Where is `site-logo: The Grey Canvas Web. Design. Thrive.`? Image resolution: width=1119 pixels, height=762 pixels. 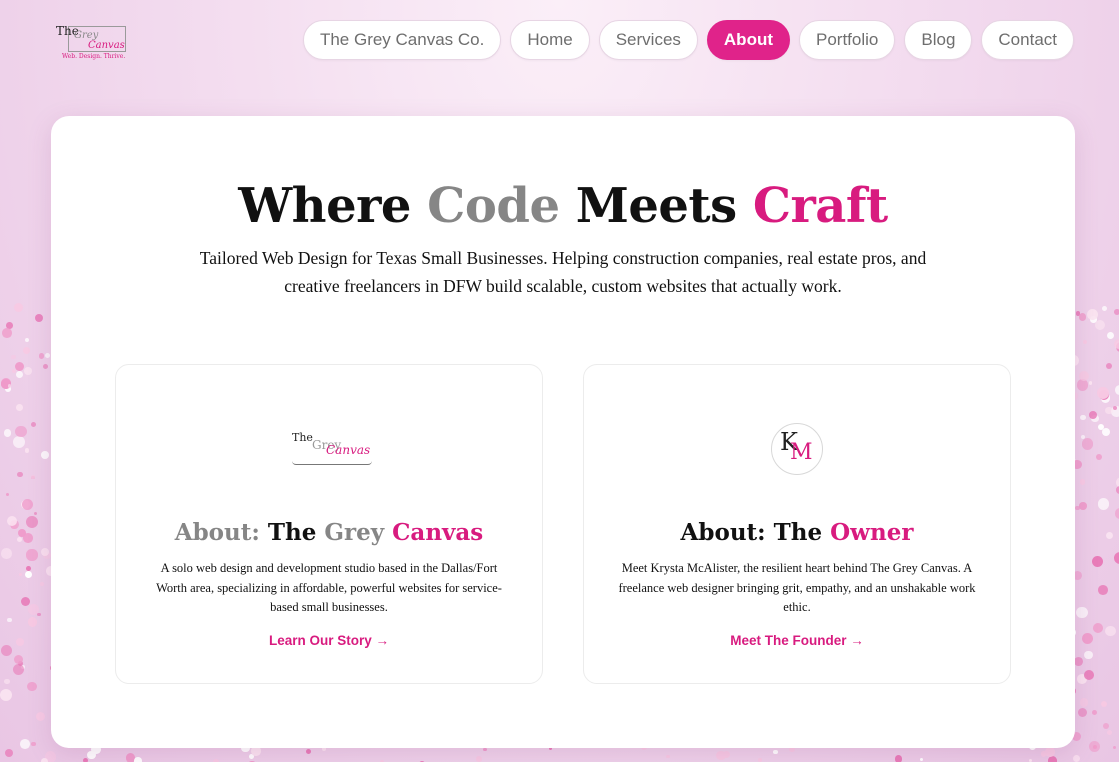 site-logo: The Grey Canvas Web. Design. Thrive. is located at coordinates (92, 42).